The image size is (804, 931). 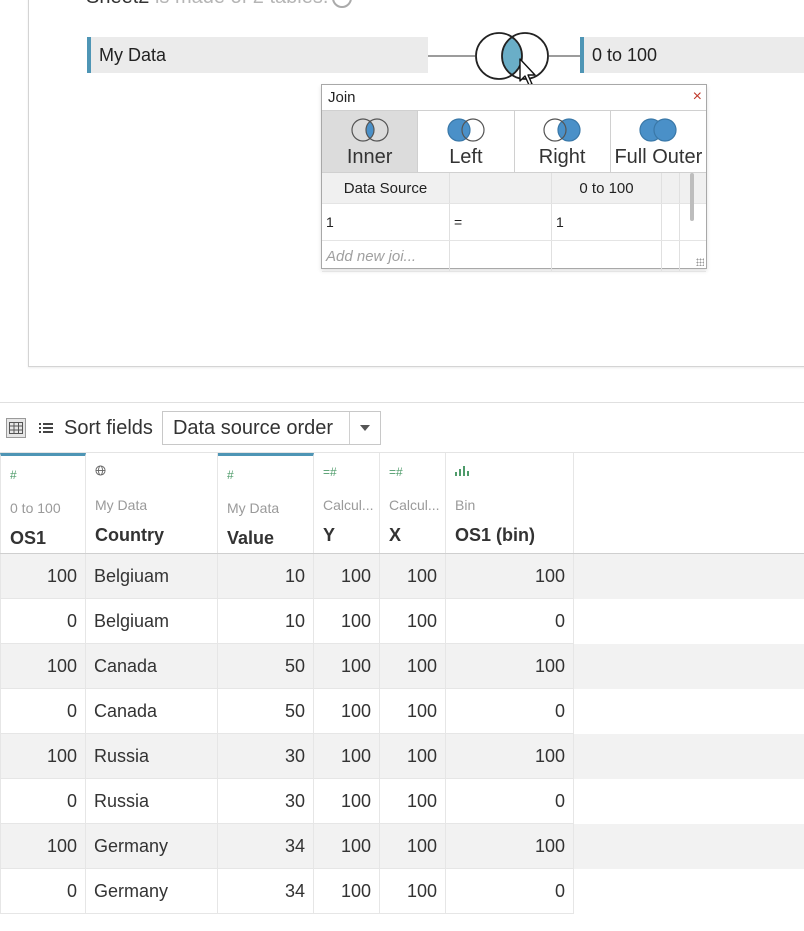 What do you see at coordinates (253, 427) in the screenshot?
I see `sort-fields-value: Data source order` at bounding box center [253, 427].